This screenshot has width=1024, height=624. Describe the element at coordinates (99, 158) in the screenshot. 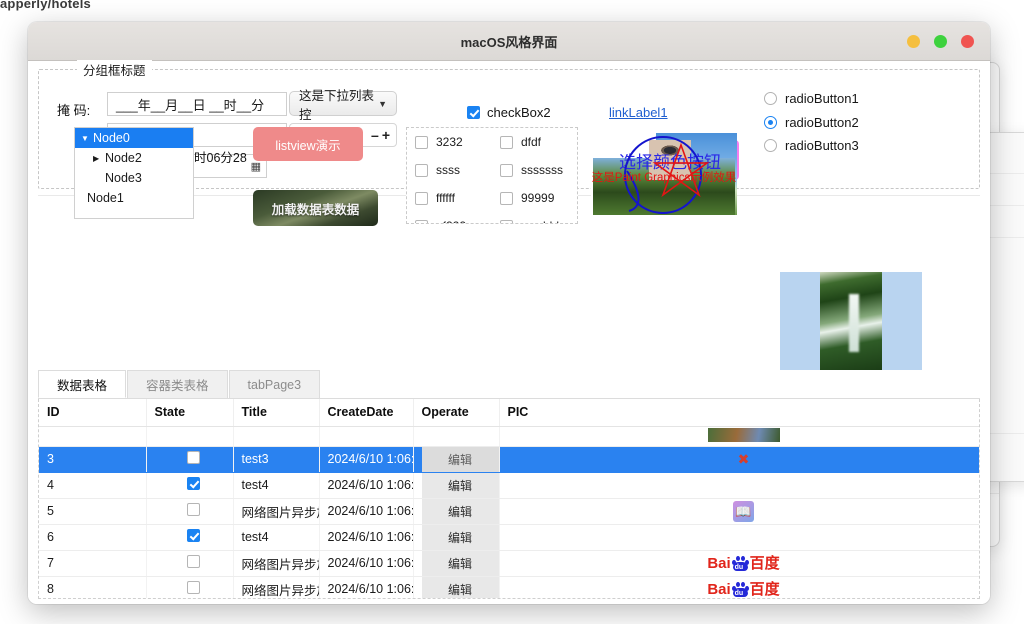

I see `chevron-right-icon: ▶` at that location.